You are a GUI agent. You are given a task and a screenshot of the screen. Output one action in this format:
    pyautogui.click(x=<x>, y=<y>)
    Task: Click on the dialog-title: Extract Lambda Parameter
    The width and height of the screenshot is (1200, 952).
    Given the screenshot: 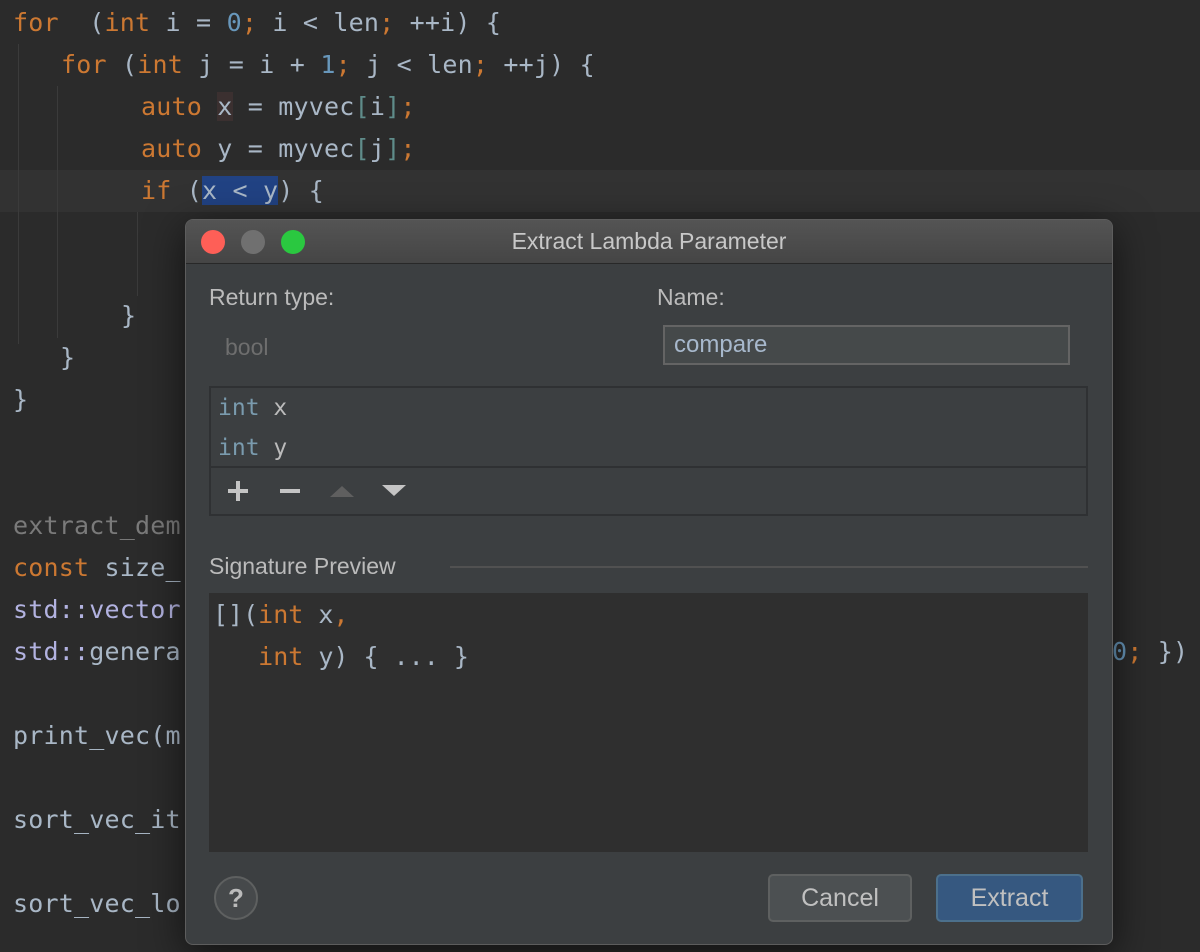 What is the action you would take?
    pyautogui.click(x=649, y=241)
    